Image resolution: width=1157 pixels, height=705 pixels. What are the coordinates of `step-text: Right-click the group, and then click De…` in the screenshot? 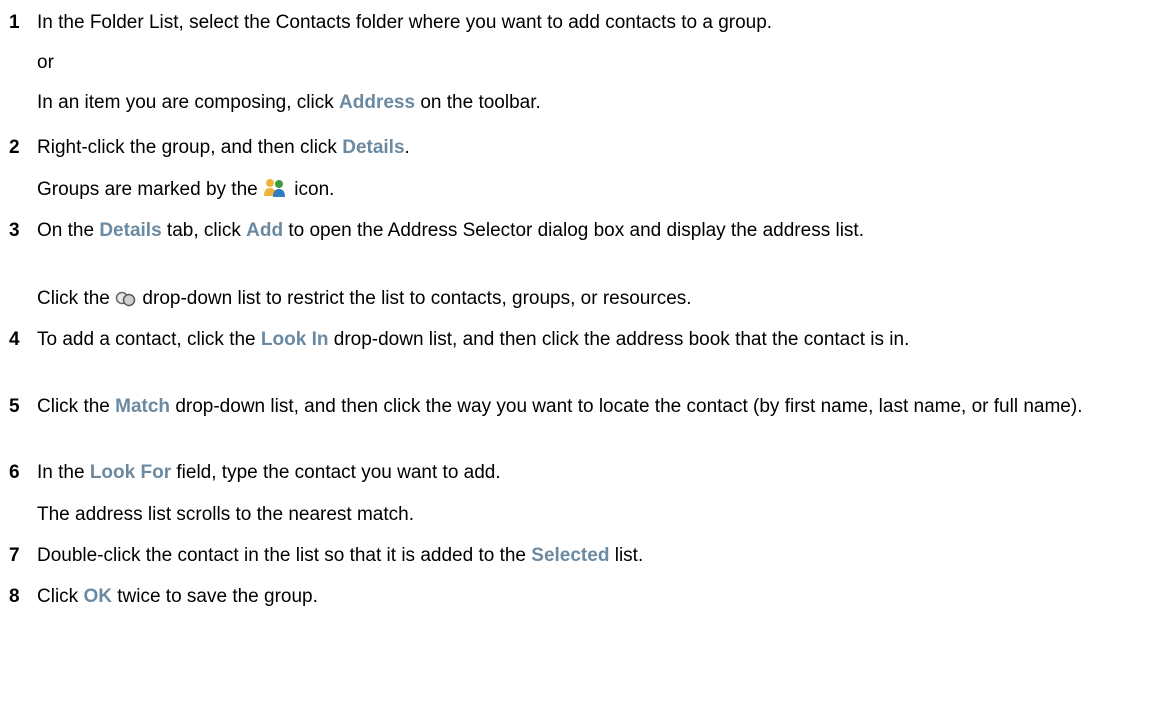 It's located at (223, 147).